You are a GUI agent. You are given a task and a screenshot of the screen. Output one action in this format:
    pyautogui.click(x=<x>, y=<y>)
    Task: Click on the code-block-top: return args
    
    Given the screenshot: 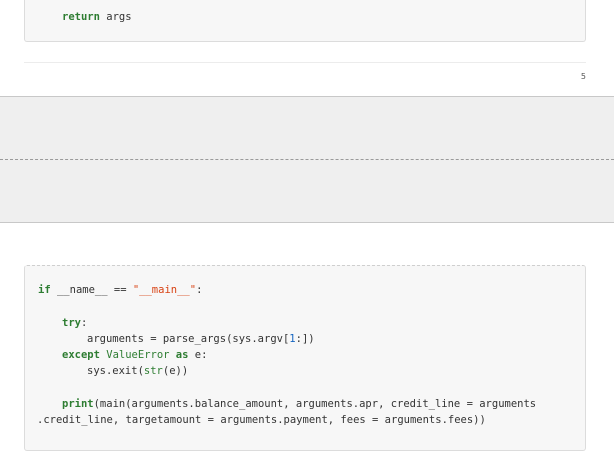 What is the action you would take?
    pyautogui.click(x=305, y=21)
    